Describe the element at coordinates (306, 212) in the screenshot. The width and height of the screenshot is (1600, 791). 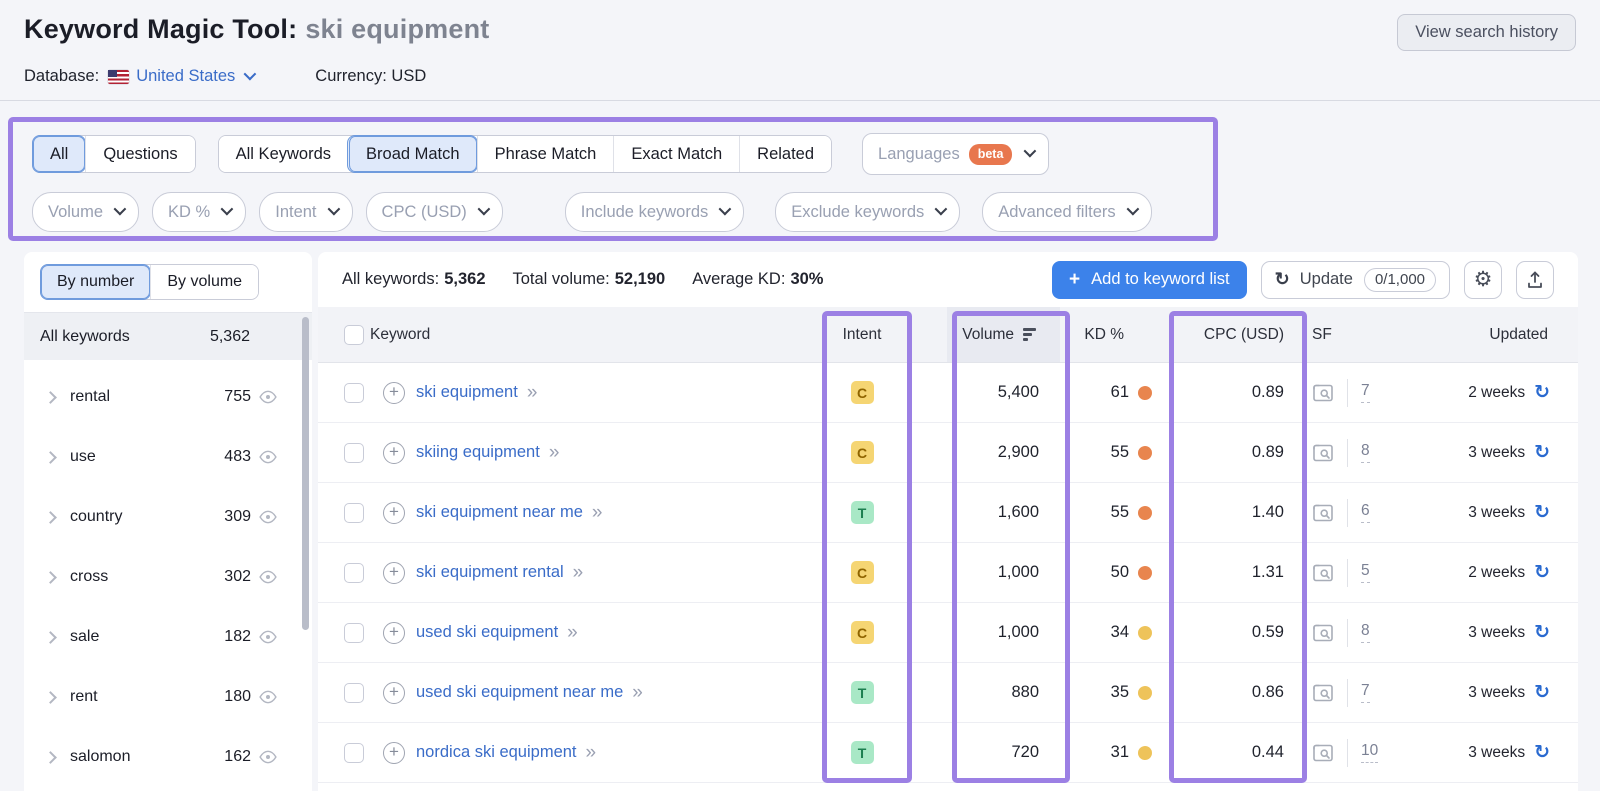
I see `filter-dropdown-intent: Intent` at that location.